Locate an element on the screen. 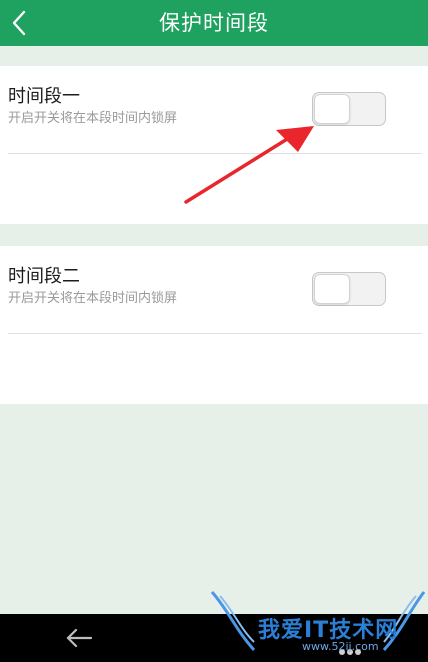  period-1-toggle is located at coordinates (349, 109).